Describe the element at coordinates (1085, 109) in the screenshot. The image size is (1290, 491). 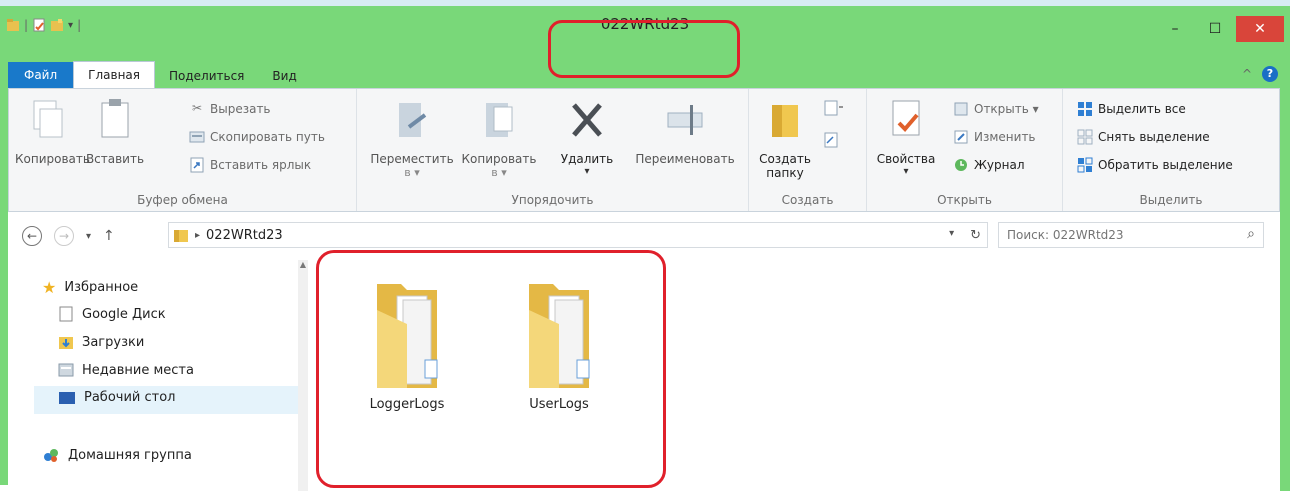
I see `select-all-icon` at that location.